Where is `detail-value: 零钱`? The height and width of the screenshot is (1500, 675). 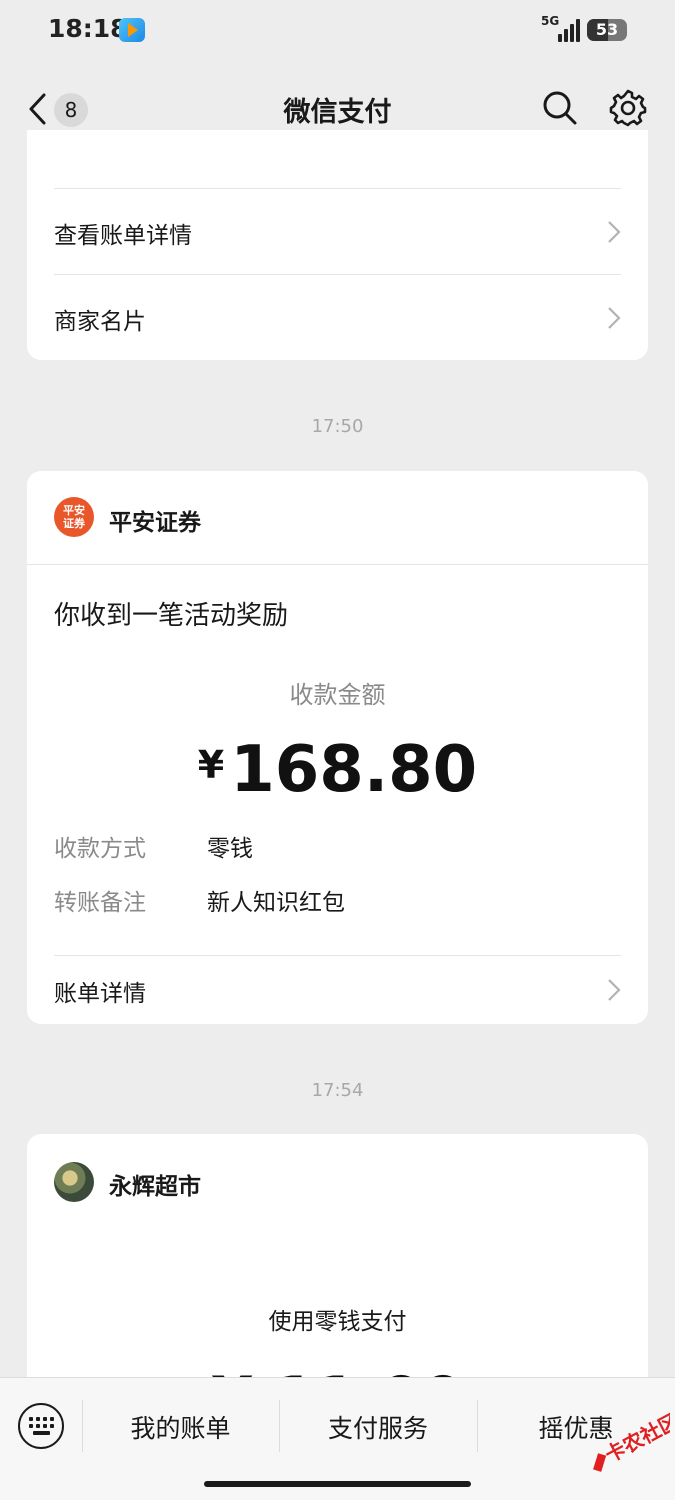 detail-value: 零钱 is located at coordinates (230, 849).